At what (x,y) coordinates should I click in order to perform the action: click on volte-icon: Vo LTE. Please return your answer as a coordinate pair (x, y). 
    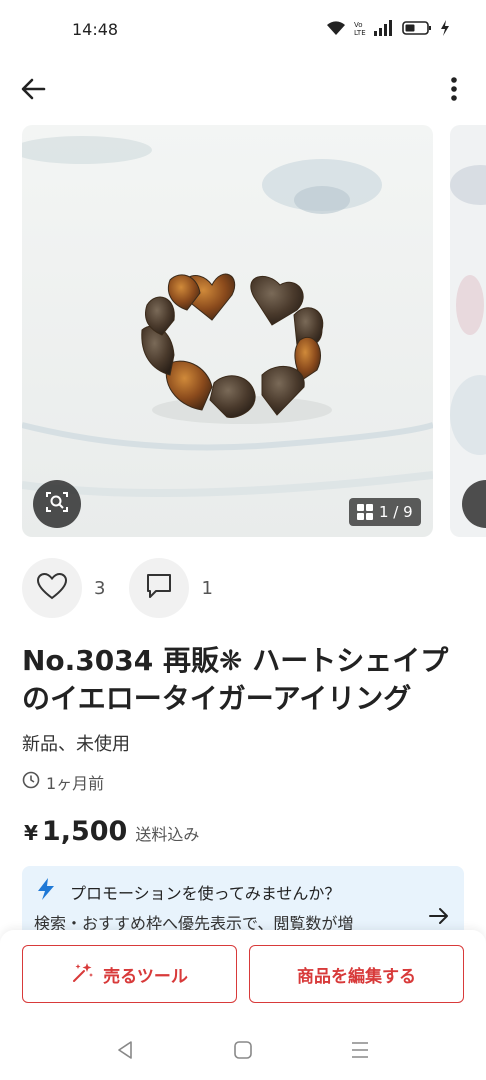
    Looking at the image, I should click on (360, 28).